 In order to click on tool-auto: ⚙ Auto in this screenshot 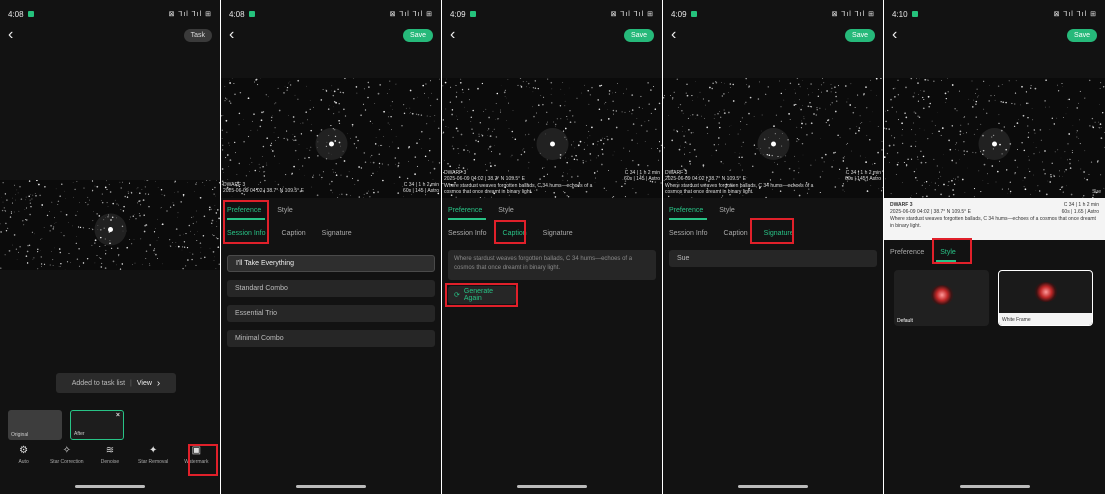, I will do `click(24, 455)`.